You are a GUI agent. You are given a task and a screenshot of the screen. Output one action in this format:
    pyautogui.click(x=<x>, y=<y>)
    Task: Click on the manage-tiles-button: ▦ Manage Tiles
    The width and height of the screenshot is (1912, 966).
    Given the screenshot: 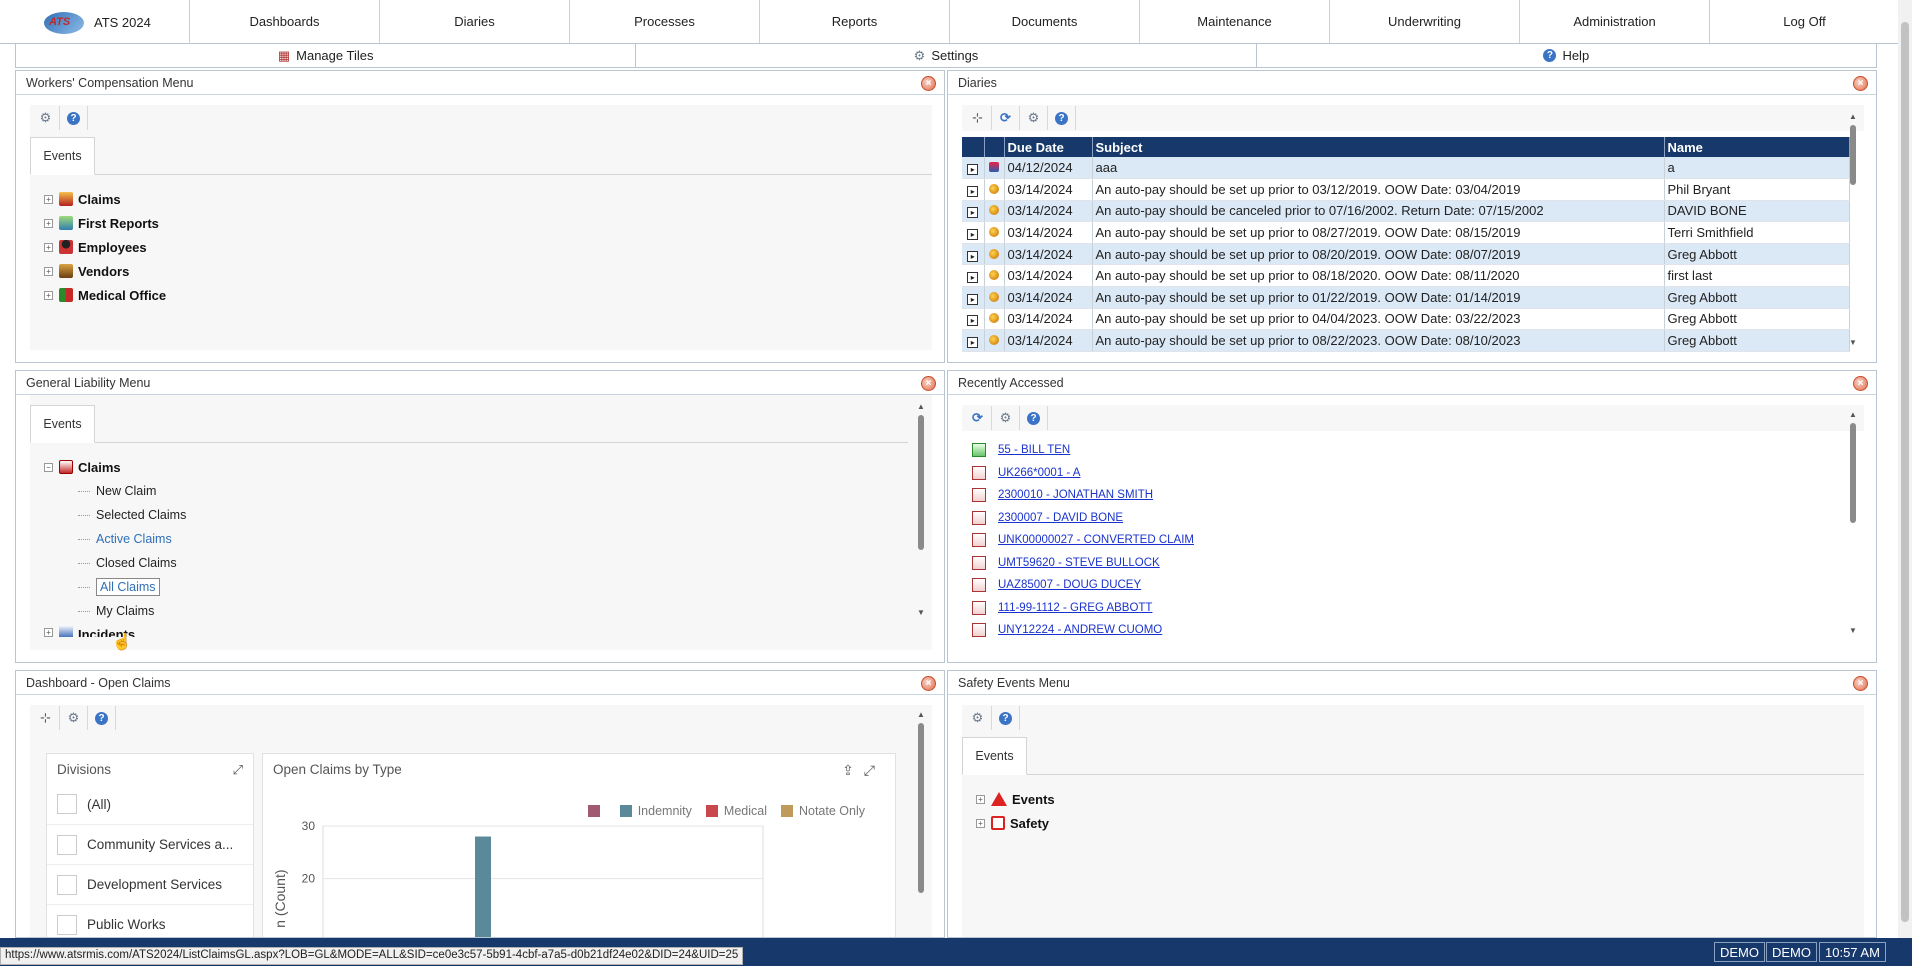 What is the action you would take?
    pyautogui.click(x=326, y=55)
    